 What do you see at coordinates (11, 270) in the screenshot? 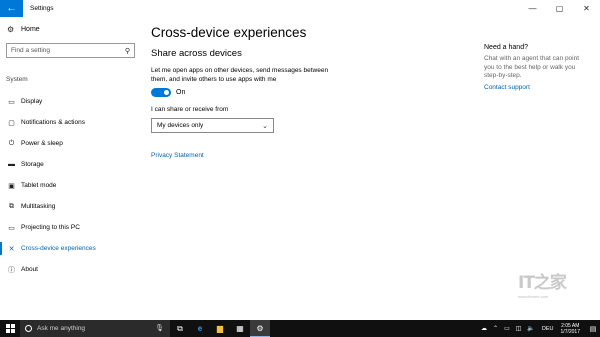
I see `about-icon: ⓘ` at bounding box center [11, 270].